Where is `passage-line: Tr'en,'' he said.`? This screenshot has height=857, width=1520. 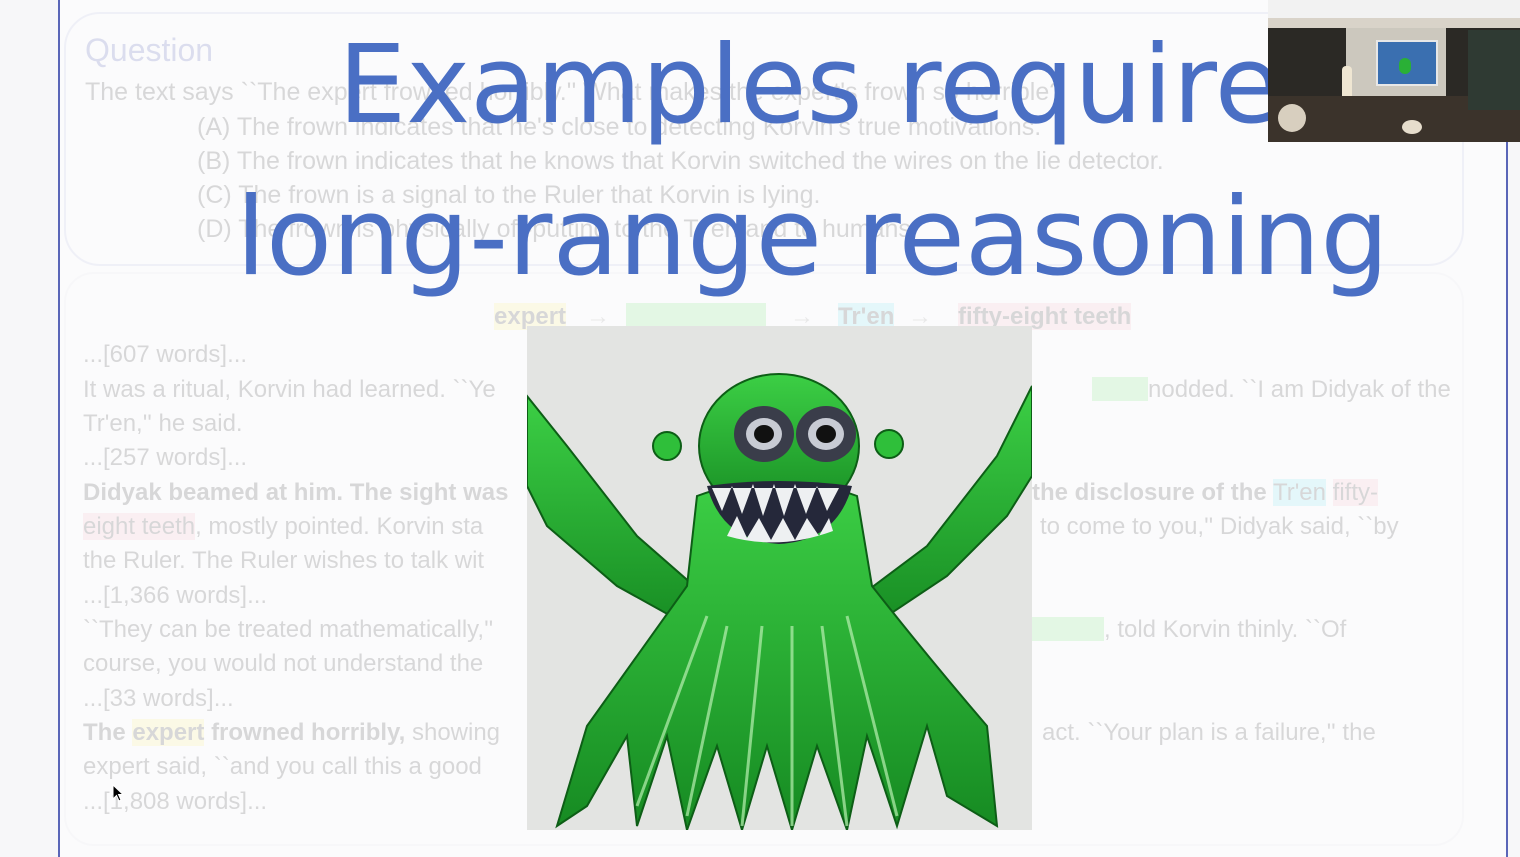
passage-line: Tr'en,'' he said. is located at coordinates (163, 423).